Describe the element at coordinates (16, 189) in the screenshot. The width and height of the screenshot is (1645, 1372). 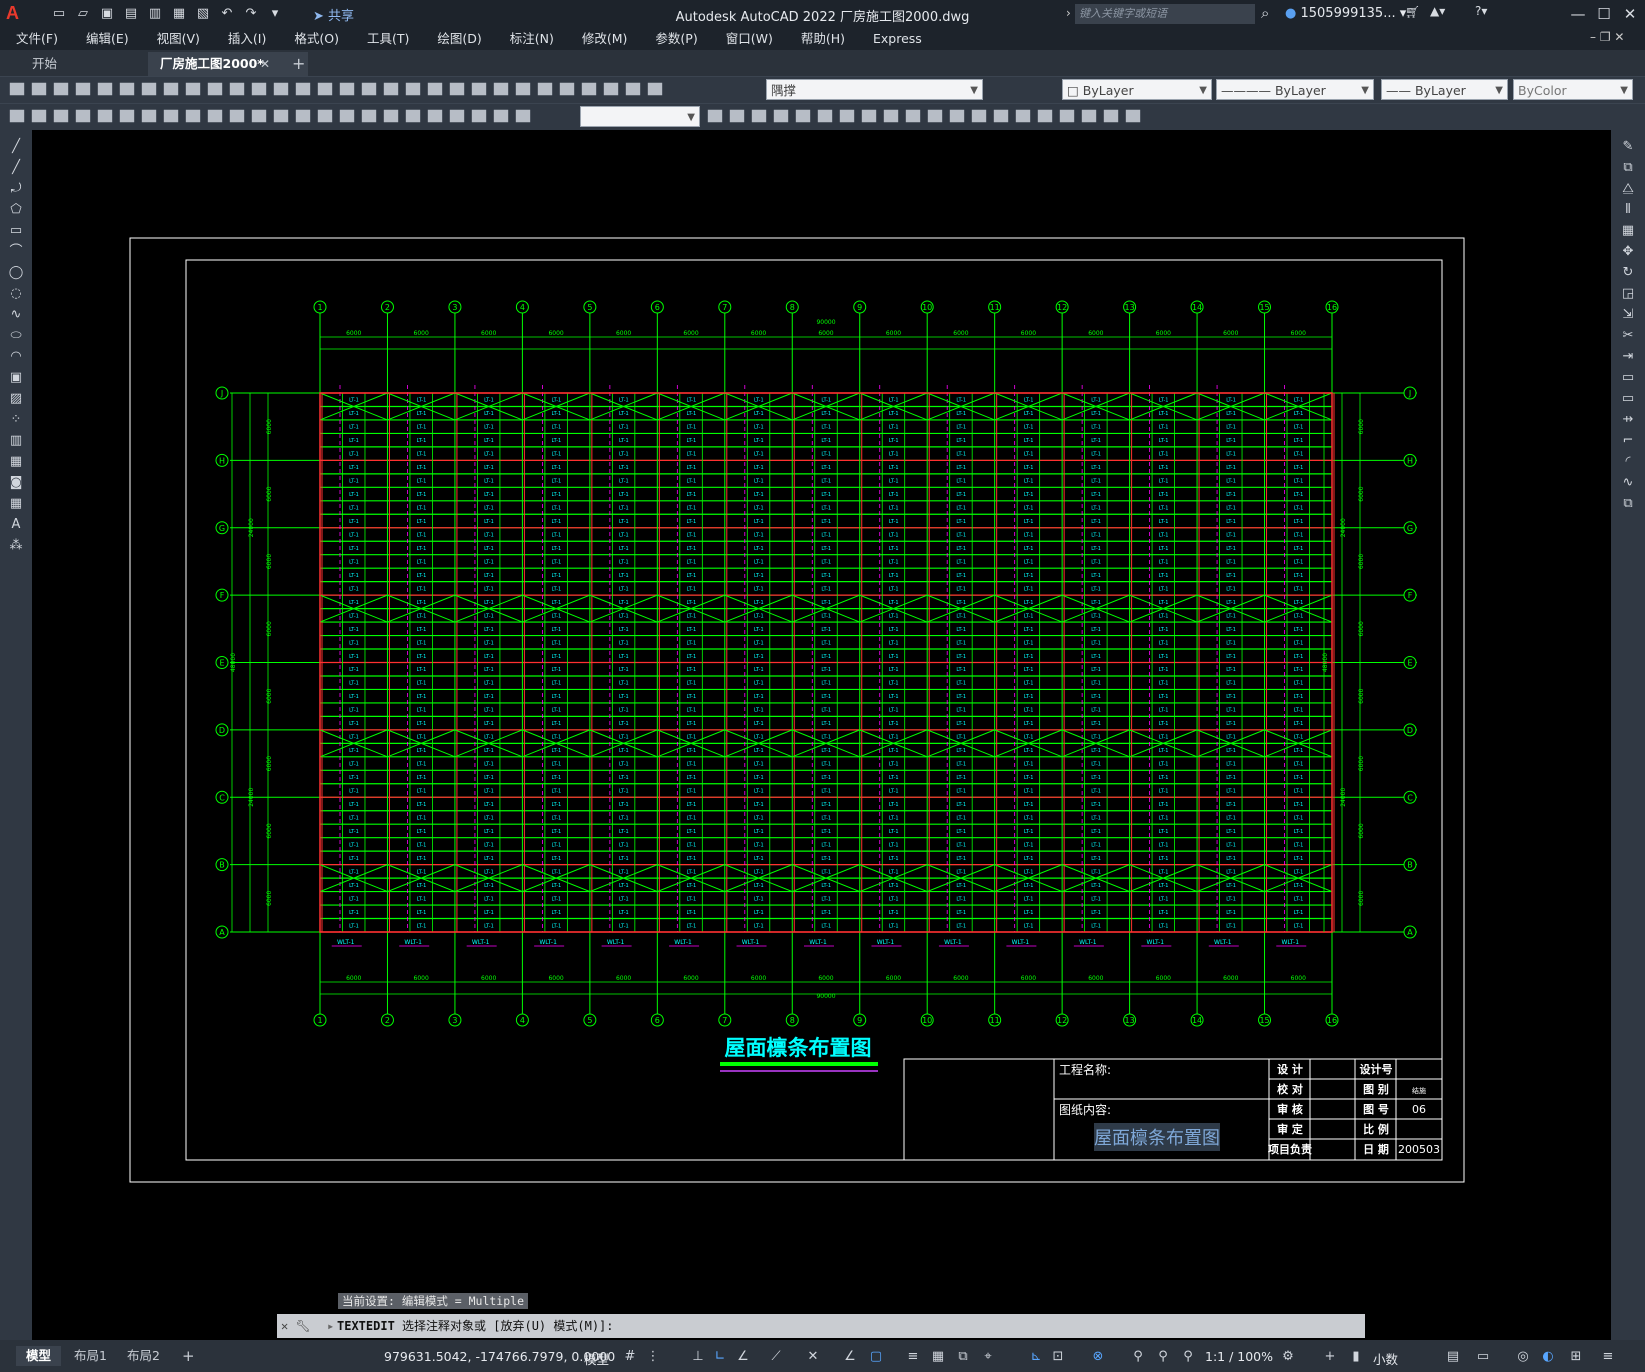
I see `polyline-icon: ⤾` at that location.